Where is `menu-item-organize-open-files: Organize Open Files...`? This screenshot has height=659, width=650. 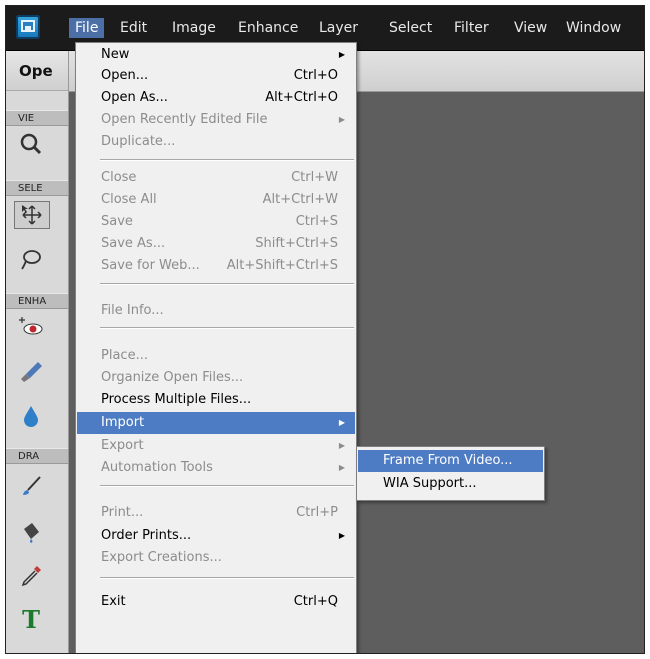
menu-item-organize-open-files: Organize Open Files... is located at coordinates (216, 378).